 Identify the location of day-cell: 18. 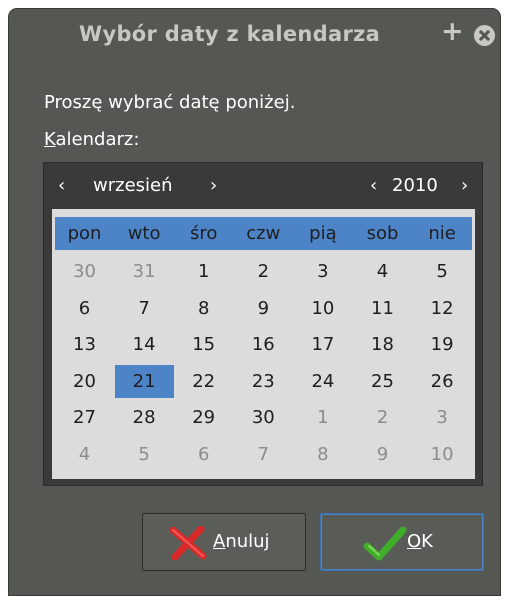
(382, 344).